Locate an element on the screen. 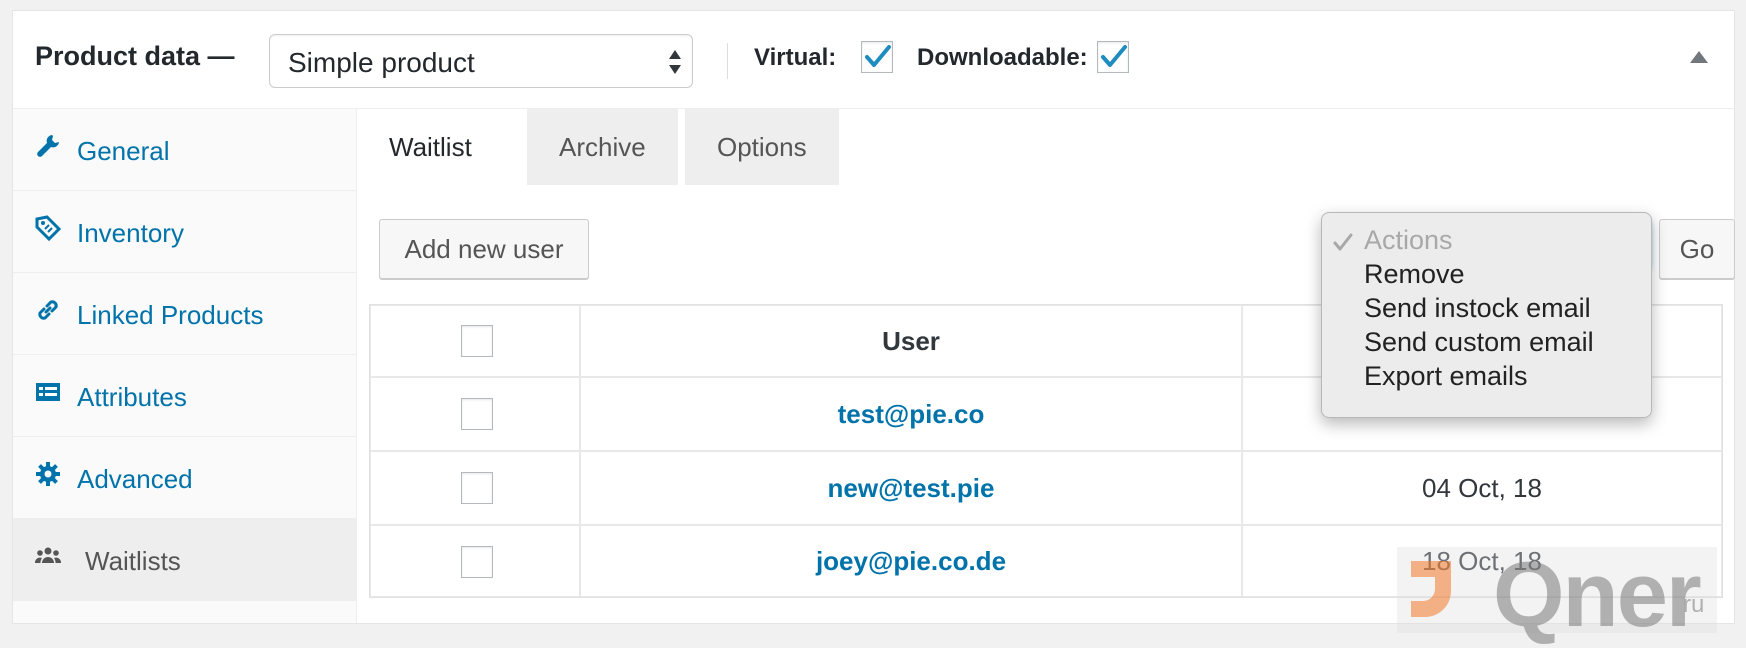 This screenshot has height=648, width=1746. tab-waitlist: Waitlist is located at coordinates (430, 147).